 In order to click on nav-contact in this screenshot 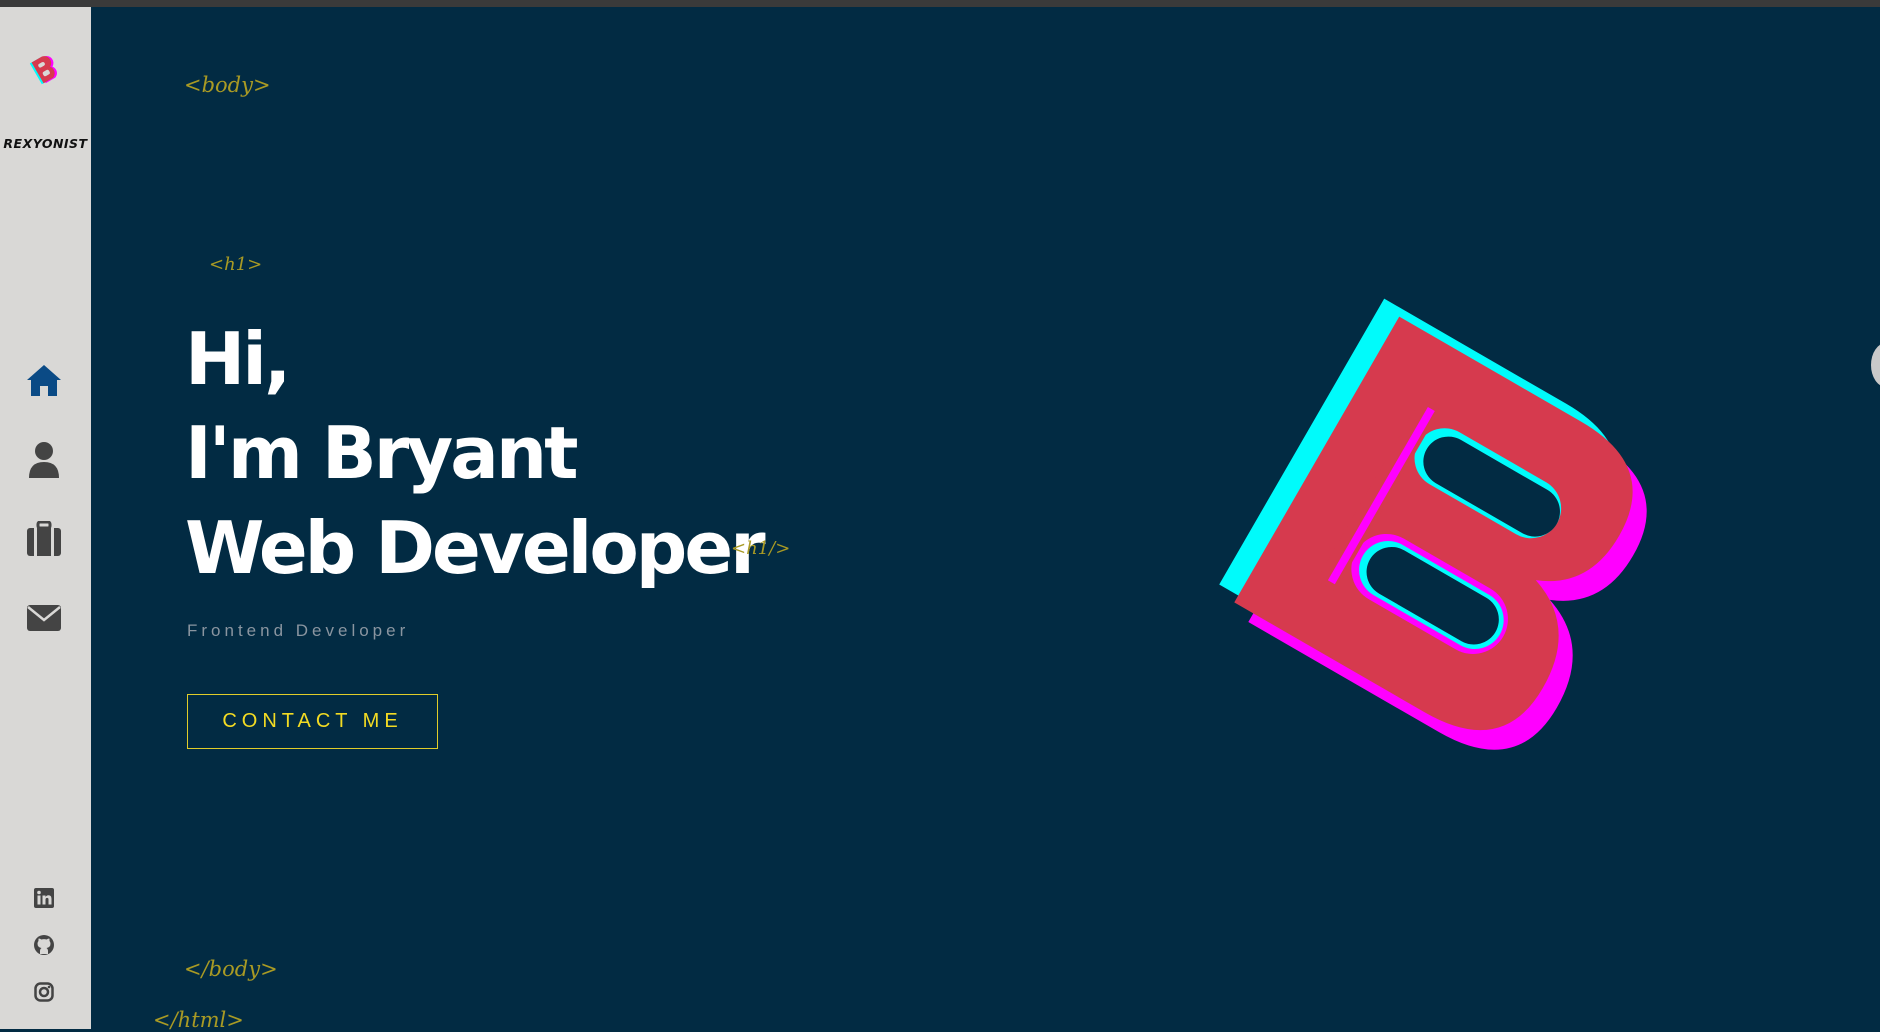, I will do `click(44, 618)`.